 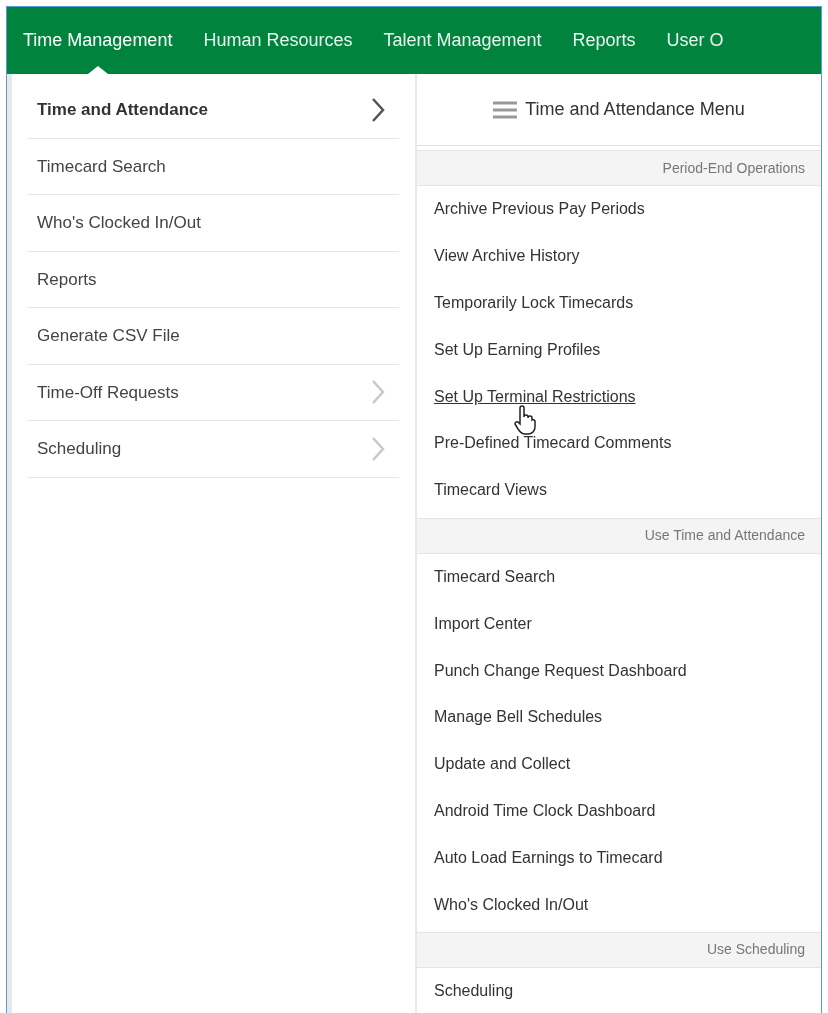 What do you see at coordinates (213, 392) in the screenshot?
I see `menu-item: Time-Off Requests` at bounding box center [213, 392].